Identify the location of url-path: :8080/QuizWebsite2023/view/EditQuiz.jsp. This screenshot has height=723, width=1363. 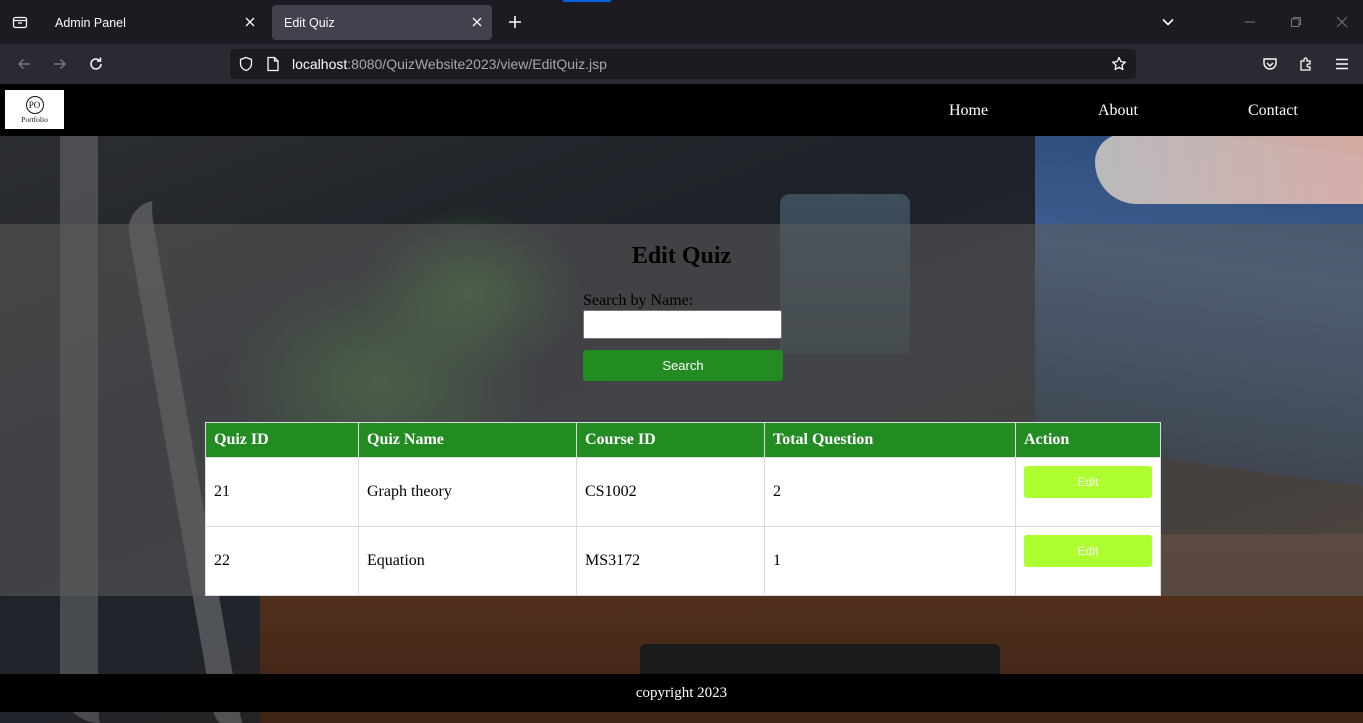
(477, 64).